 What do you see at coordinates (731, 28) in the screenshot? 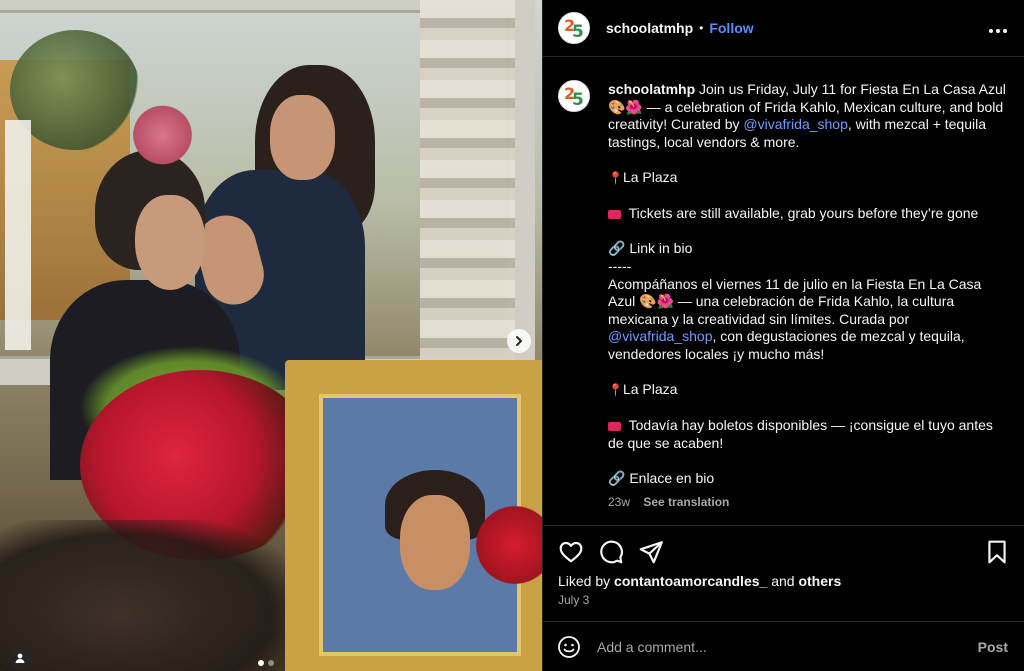
I see `follow-button: Follow` at bounding box center [731, 28].